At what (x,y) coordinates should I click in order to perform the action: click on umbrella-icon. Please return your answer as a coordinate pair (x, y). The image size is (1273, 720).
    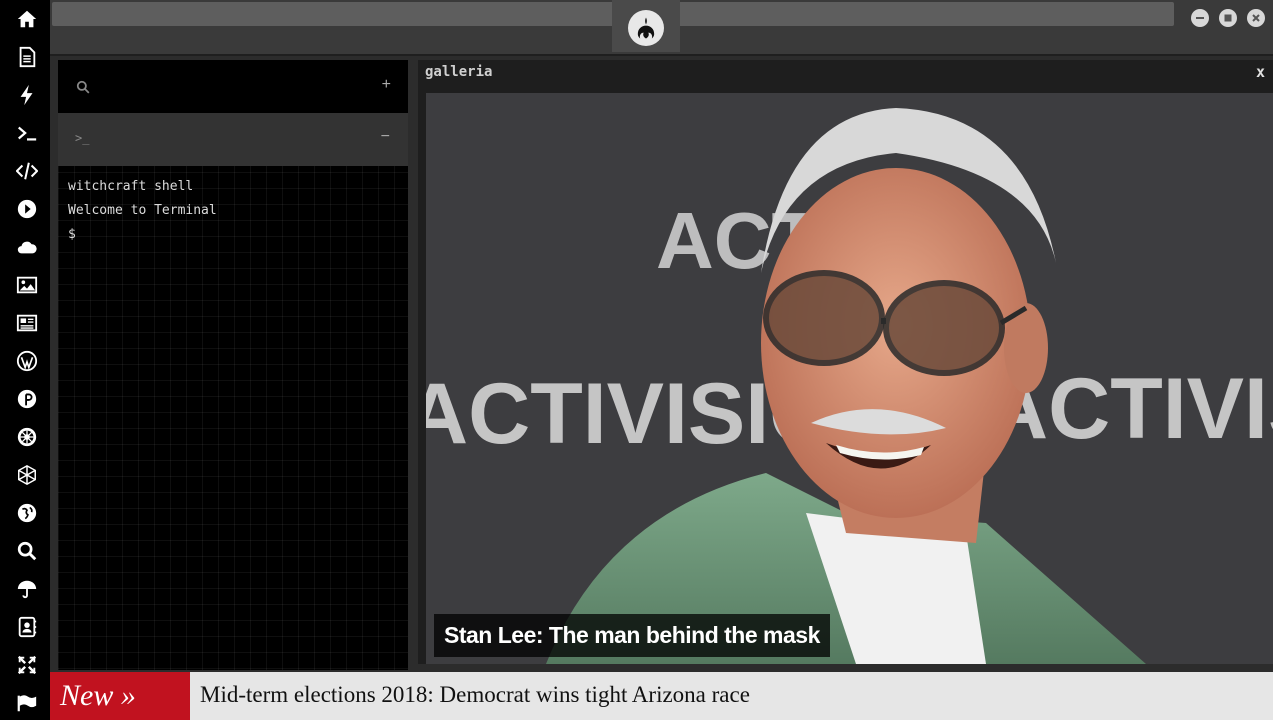
    Looking at the image, I should click on (27, 589).